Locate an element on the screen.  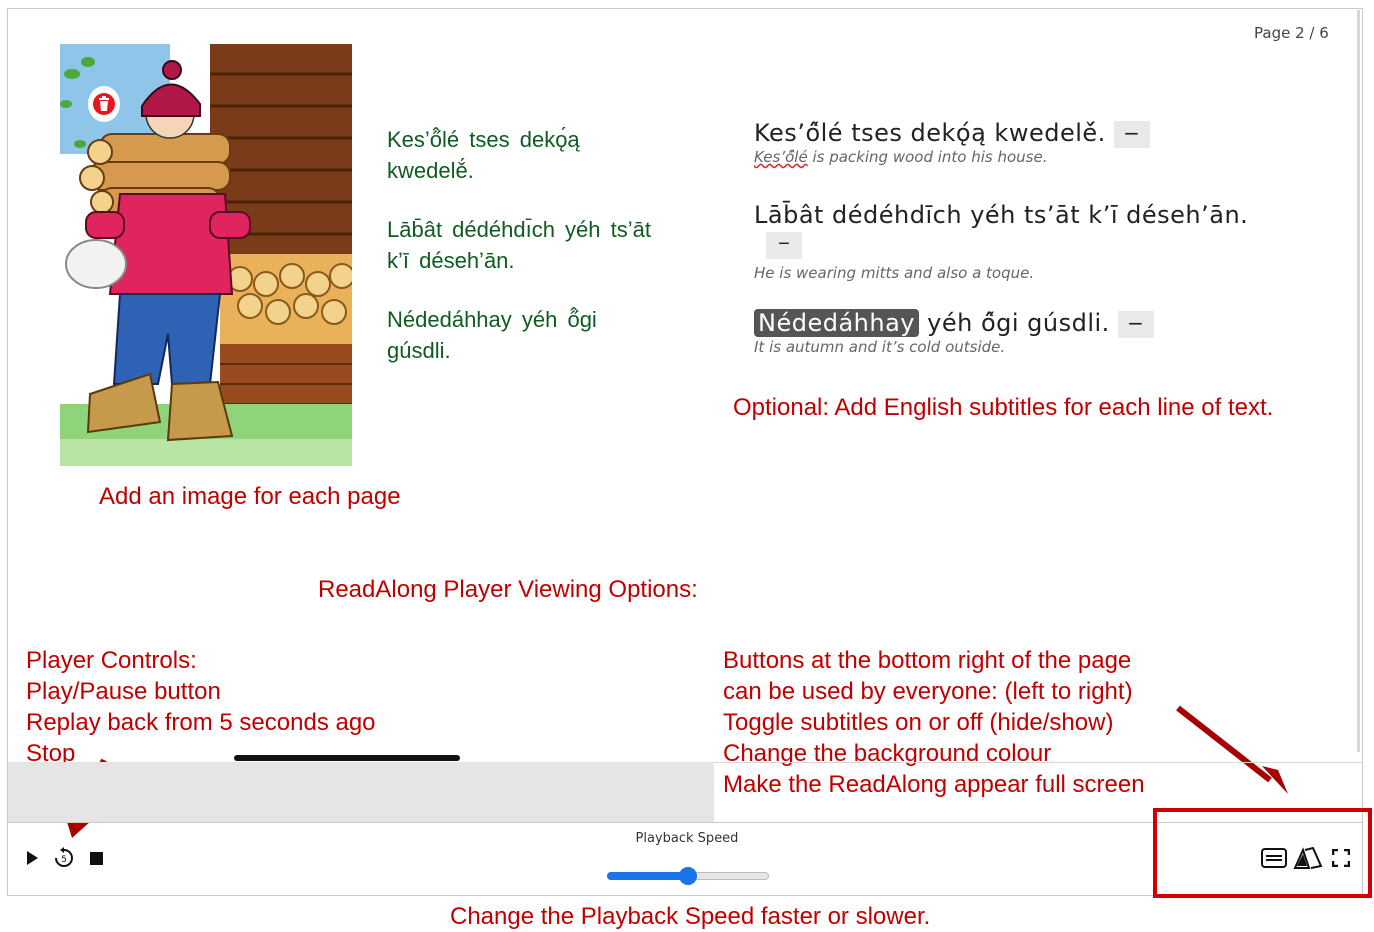
playback-speed-label: Playback Speed is located at coordinates (687, 838).